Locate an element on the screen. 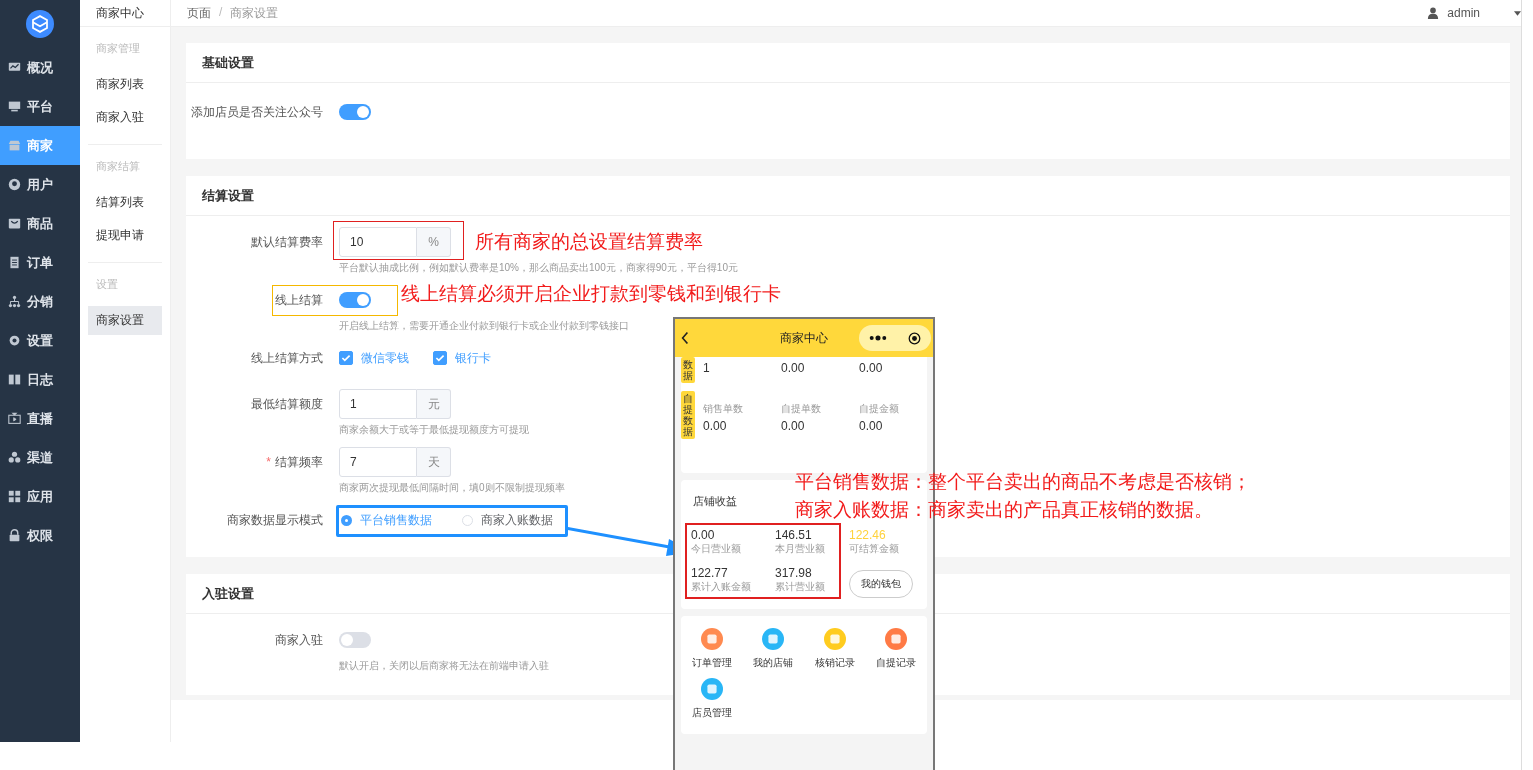 The width and height of the screenshot is (1533, 770). data-tag: 自提数据 is located at coordinates (688, 415).